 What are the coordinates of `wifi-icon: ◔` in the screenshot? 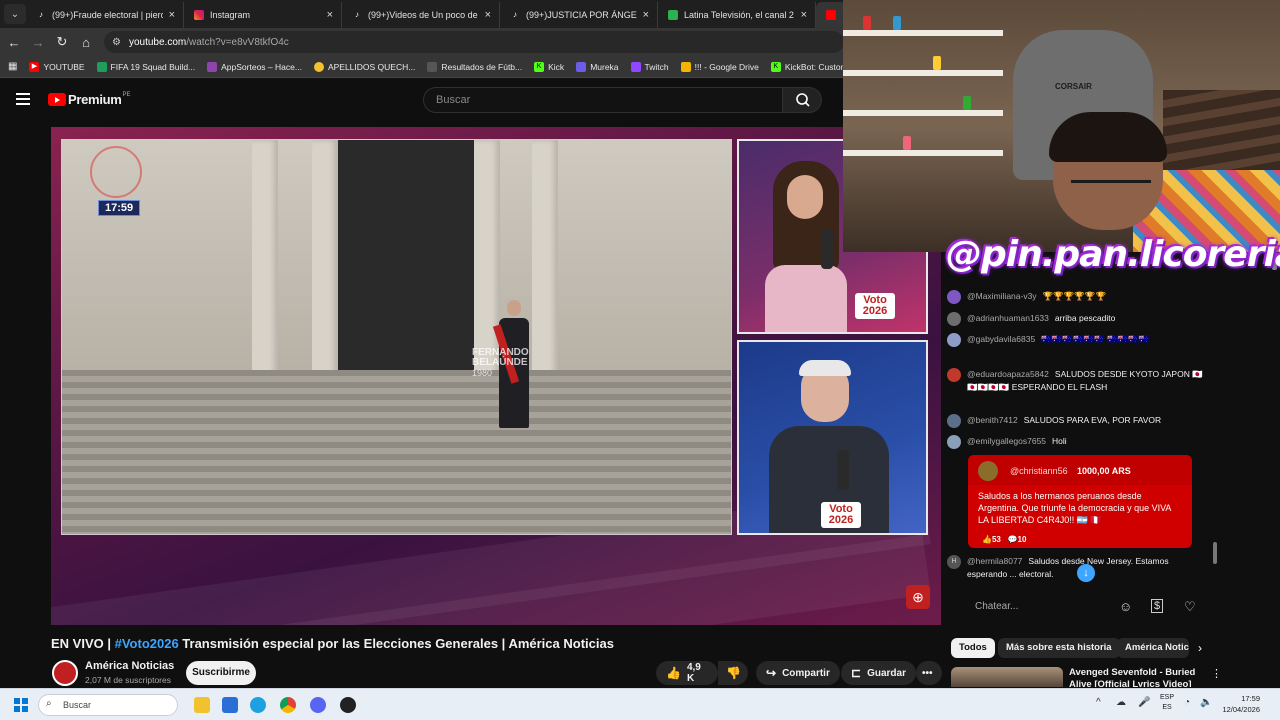 It's located at (1187, 702).